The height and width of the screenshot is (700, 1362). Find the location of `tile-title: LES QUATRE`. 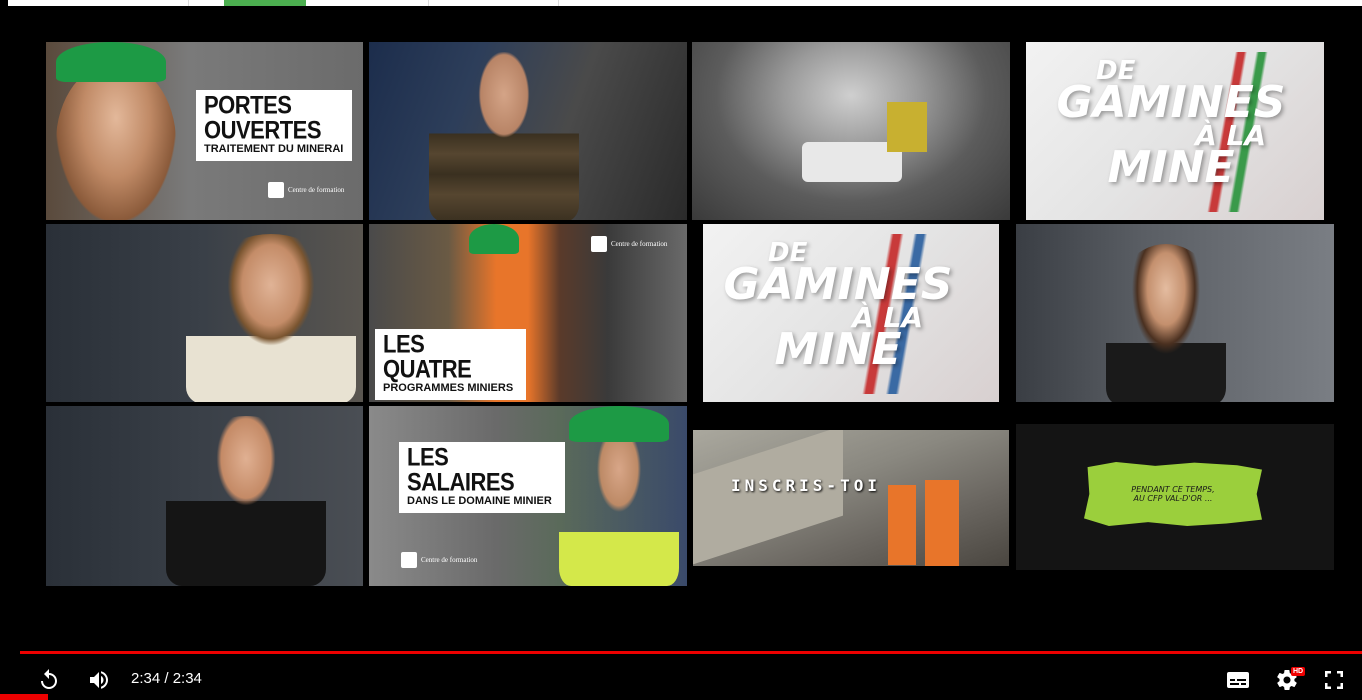

tile-title: LES QUATRE is located at coordinates (427, 356).